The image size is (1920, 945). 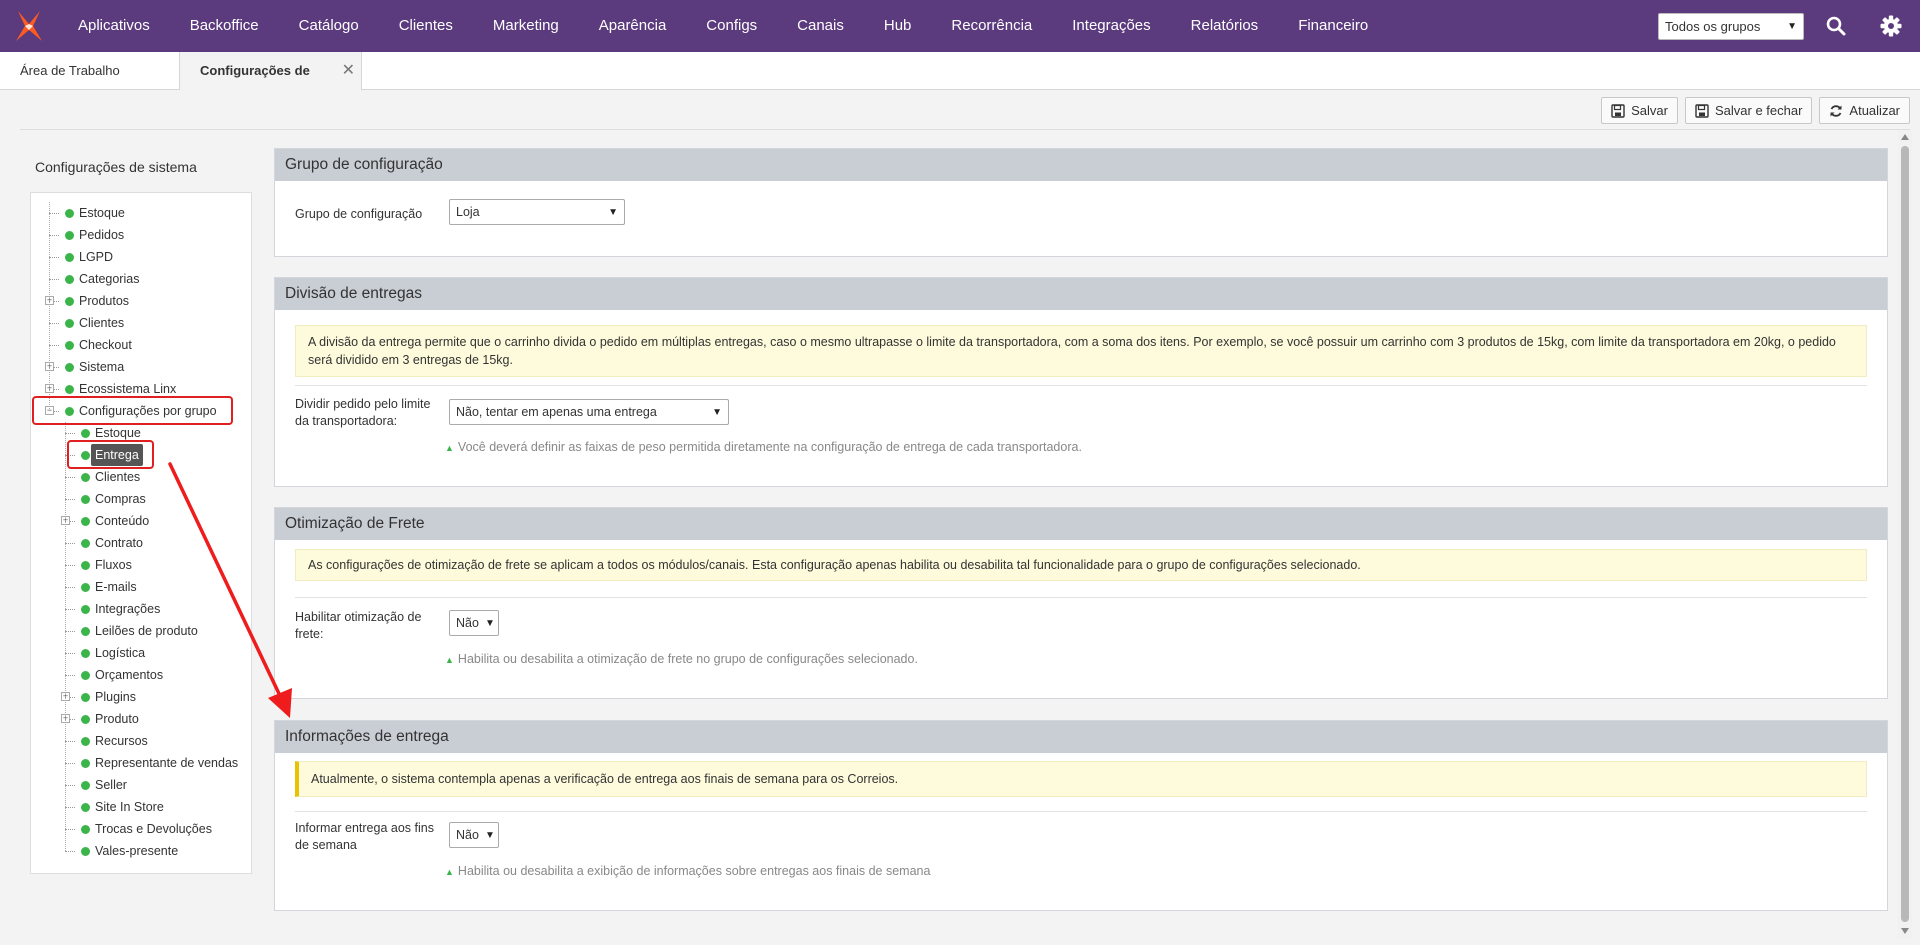 What do you see at coordinates (96, 257) in the screenshot?
I see `tree-node-label: LGPD` at bounding box center [96, 257].